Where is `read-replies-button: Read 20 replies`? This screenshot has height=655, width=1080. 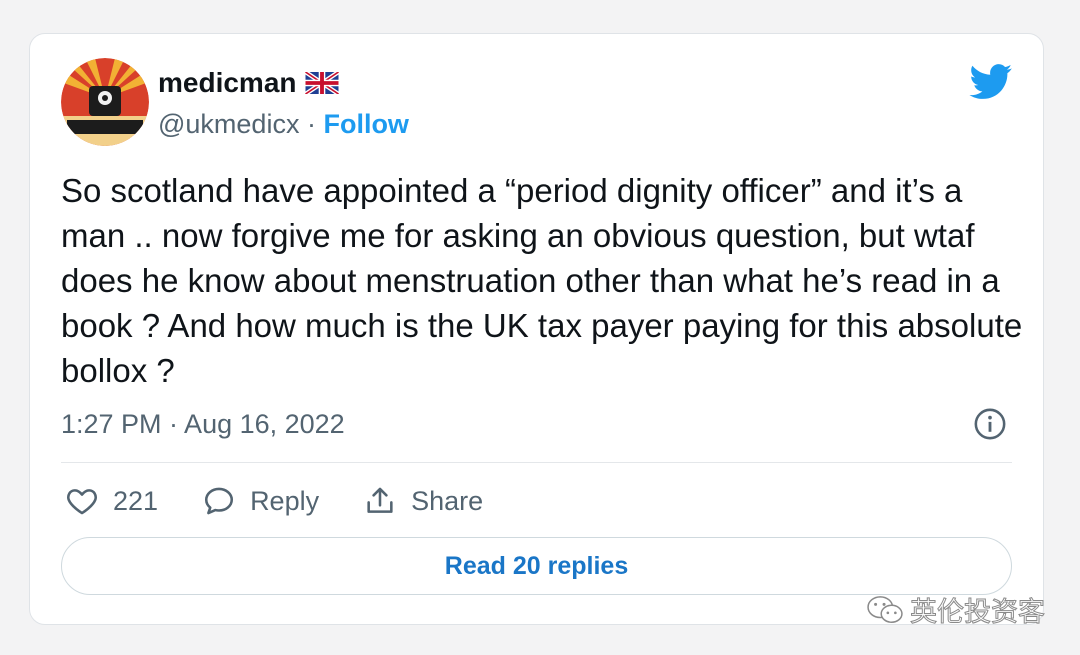
read-replies-button: Read 20 replies is located at coordinates (536, 566).